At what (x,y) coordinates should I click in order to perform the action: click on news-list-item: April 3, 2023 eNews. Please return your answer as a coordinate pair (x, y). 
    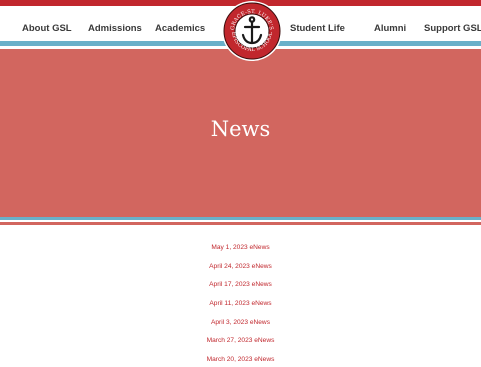
    Looking at the image, I should click on (240, 320).